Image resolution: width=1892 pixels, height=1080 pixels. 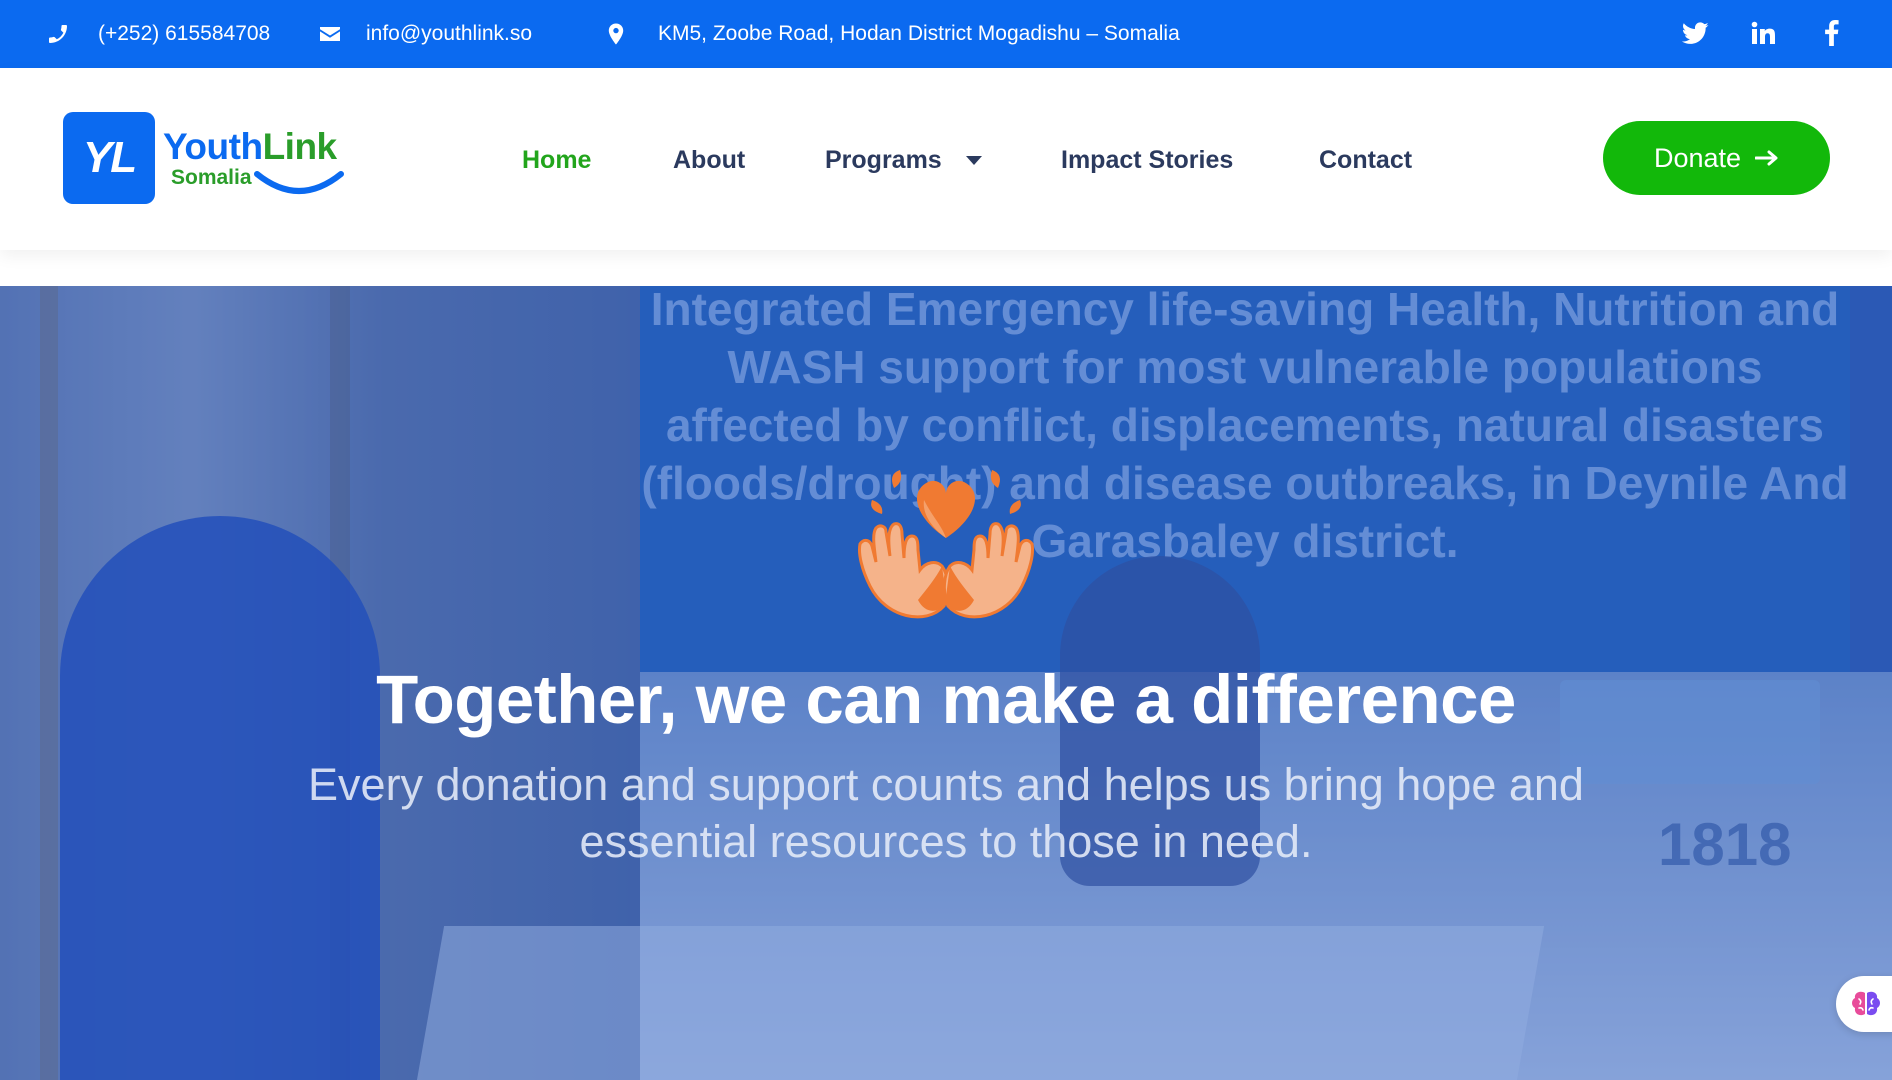 I want to click on nav-item-impact-stories: Impact Stories, so click(x=1147, y=160).